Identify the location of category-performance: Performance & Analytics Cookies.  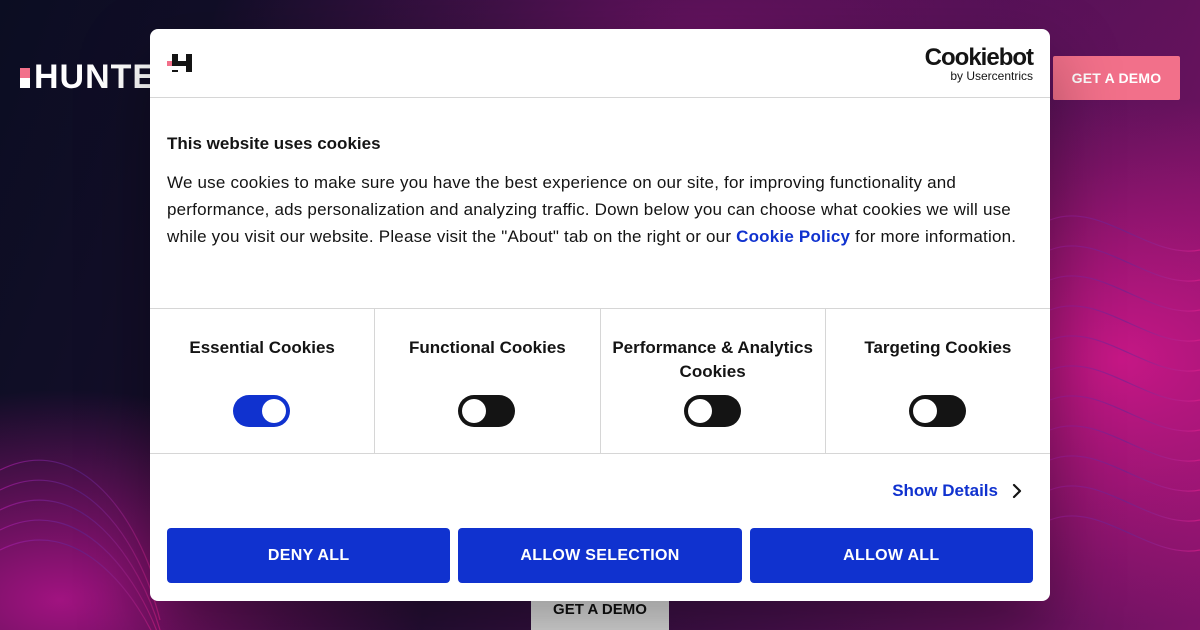
(713, 381).